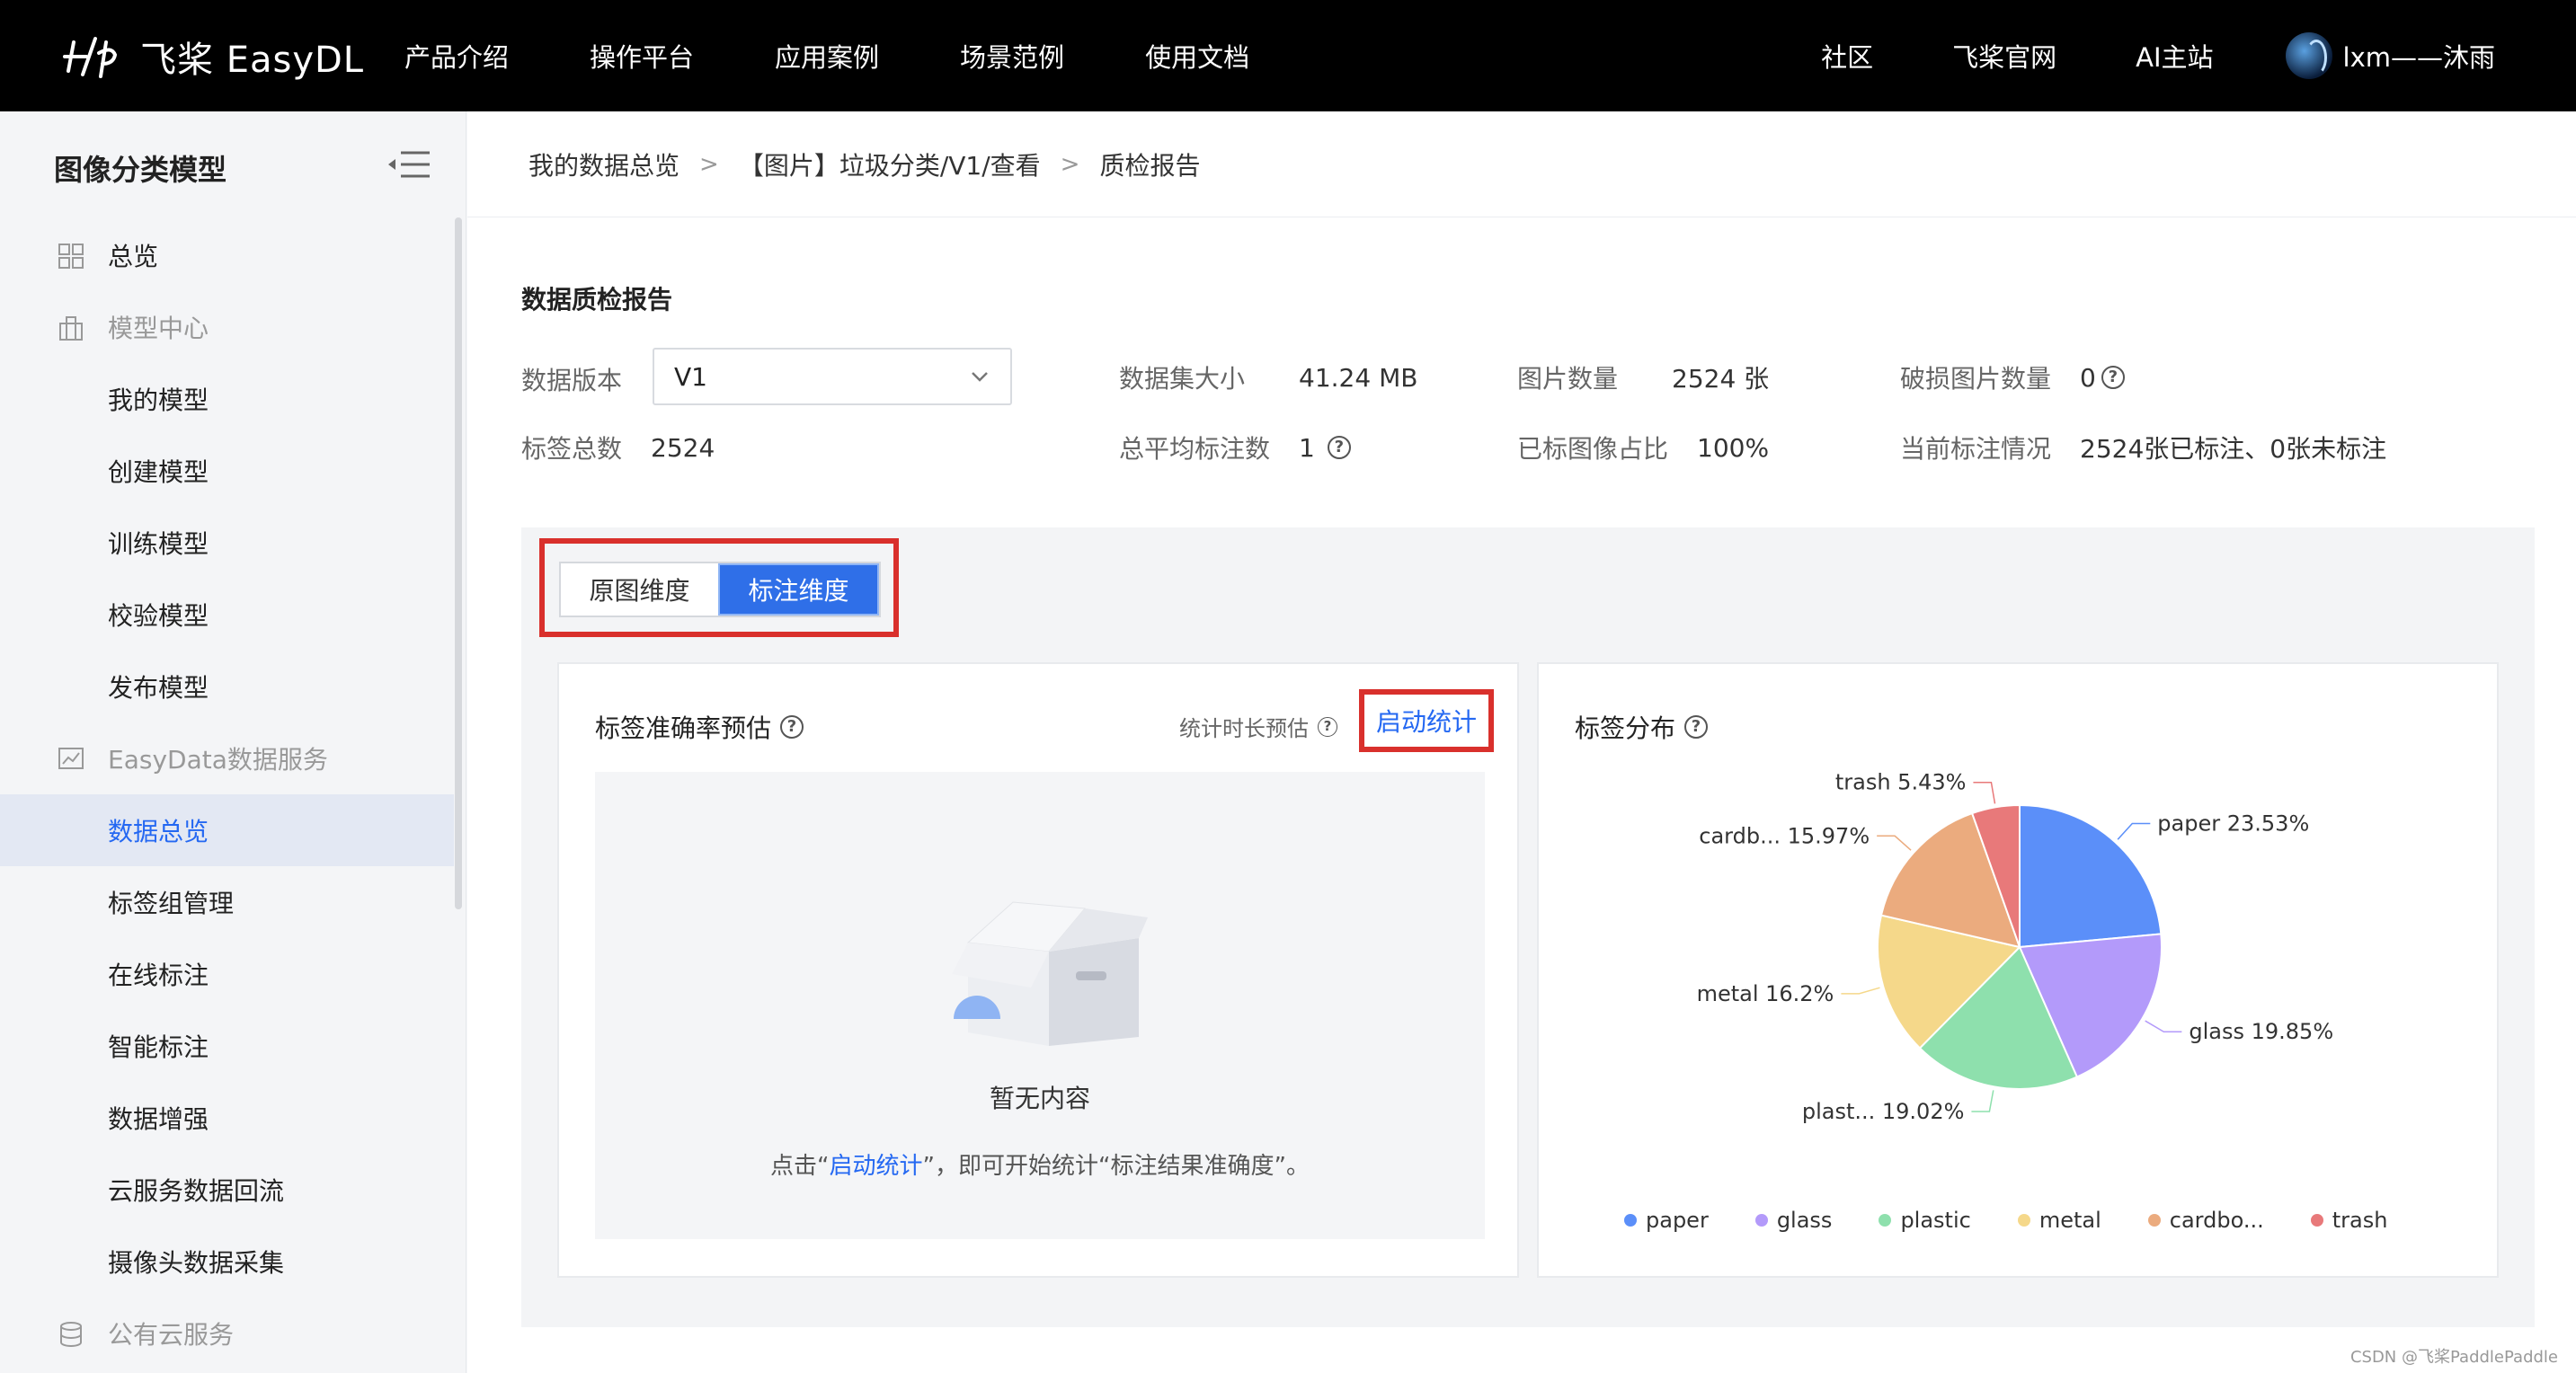 This screenshot has height=1373, width=2576. What do you see at coordinates (2453, 1358) in the screenshot?
I see `watermark: CSDN @飞桨PaddlePaddle` at bounding box center [2453, 1358].